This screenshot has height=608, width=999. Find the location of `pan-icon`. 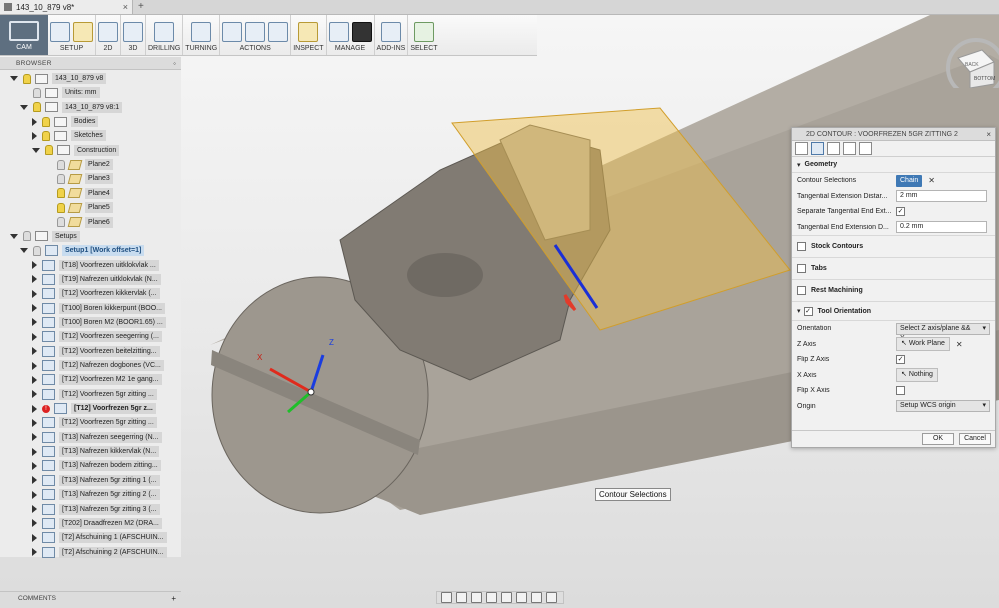

pan-icon is located at coordinates (476, 597).